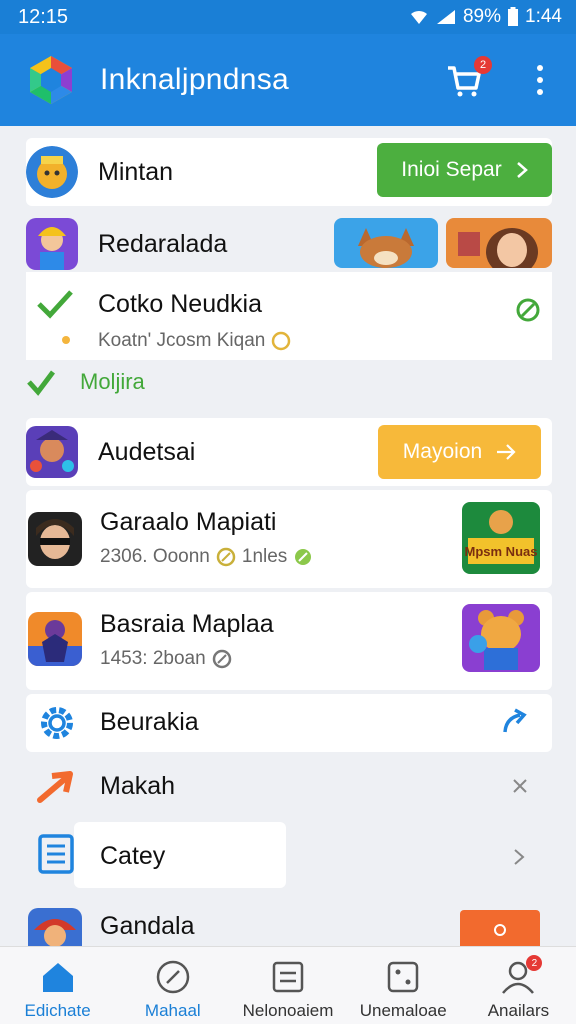  I want to click on item-title: Audetsai, so click(147, 451).